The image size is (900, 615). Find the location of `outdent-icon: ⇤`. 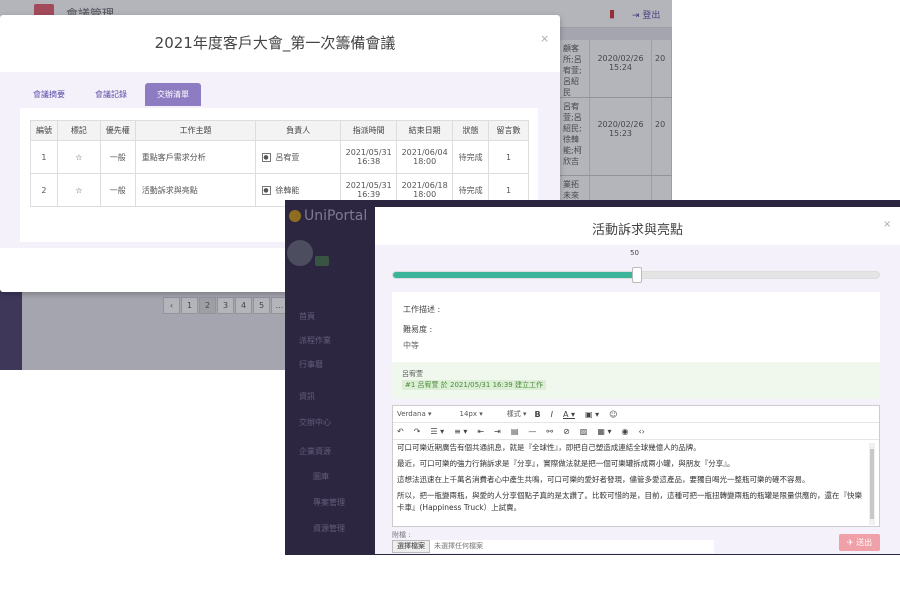

outdent-icon: ⇤ is located at coordinates (480, 431).